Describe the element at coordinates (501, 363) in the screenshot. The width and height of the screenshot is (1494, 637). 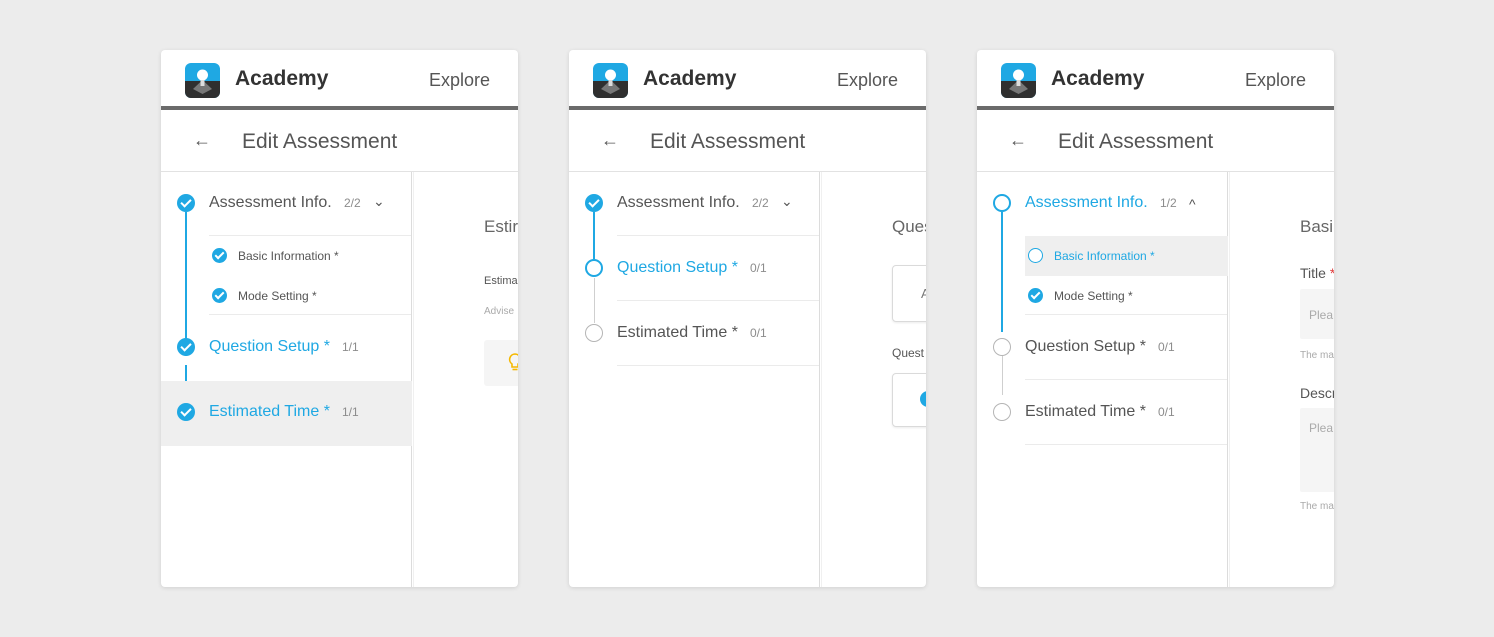
I see `tip-box` at that location.